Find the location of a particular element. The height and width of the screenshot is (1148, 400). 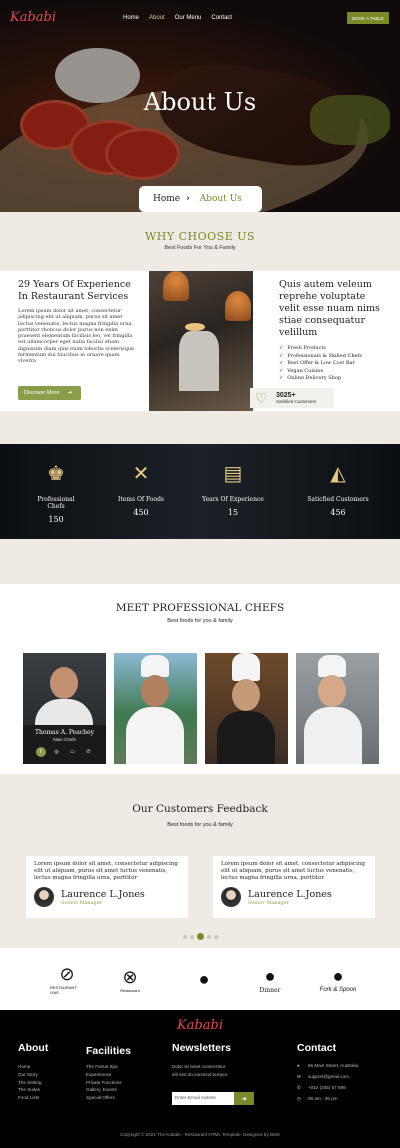

contact-phone: +012 (345) 67 899 is located at coordinates (327, 1087).